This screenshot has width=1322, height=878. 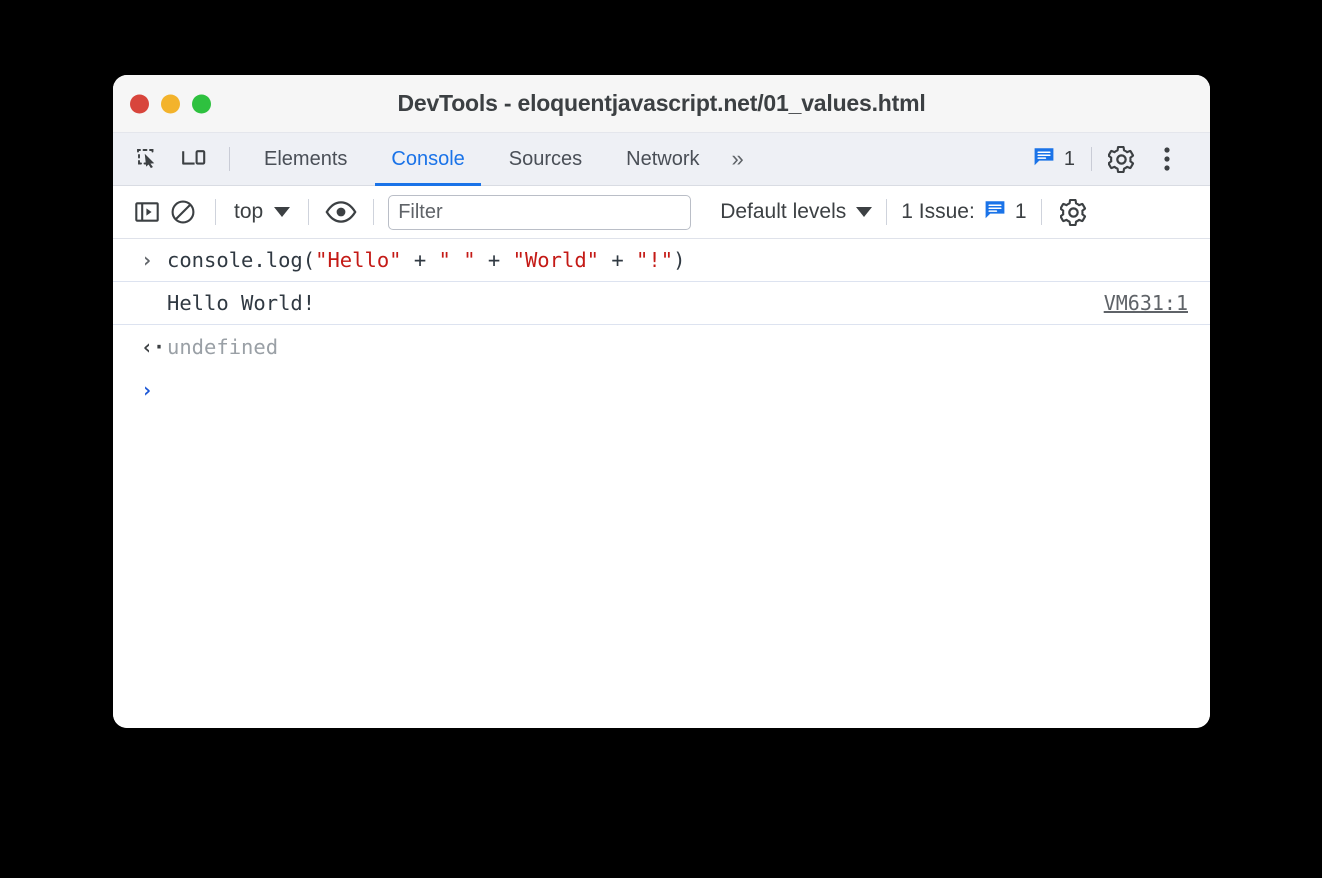 What do you see at coordinates (201, 103) in the screenshot?
I see `maximize-window-button` at bounding box center [201, 103].